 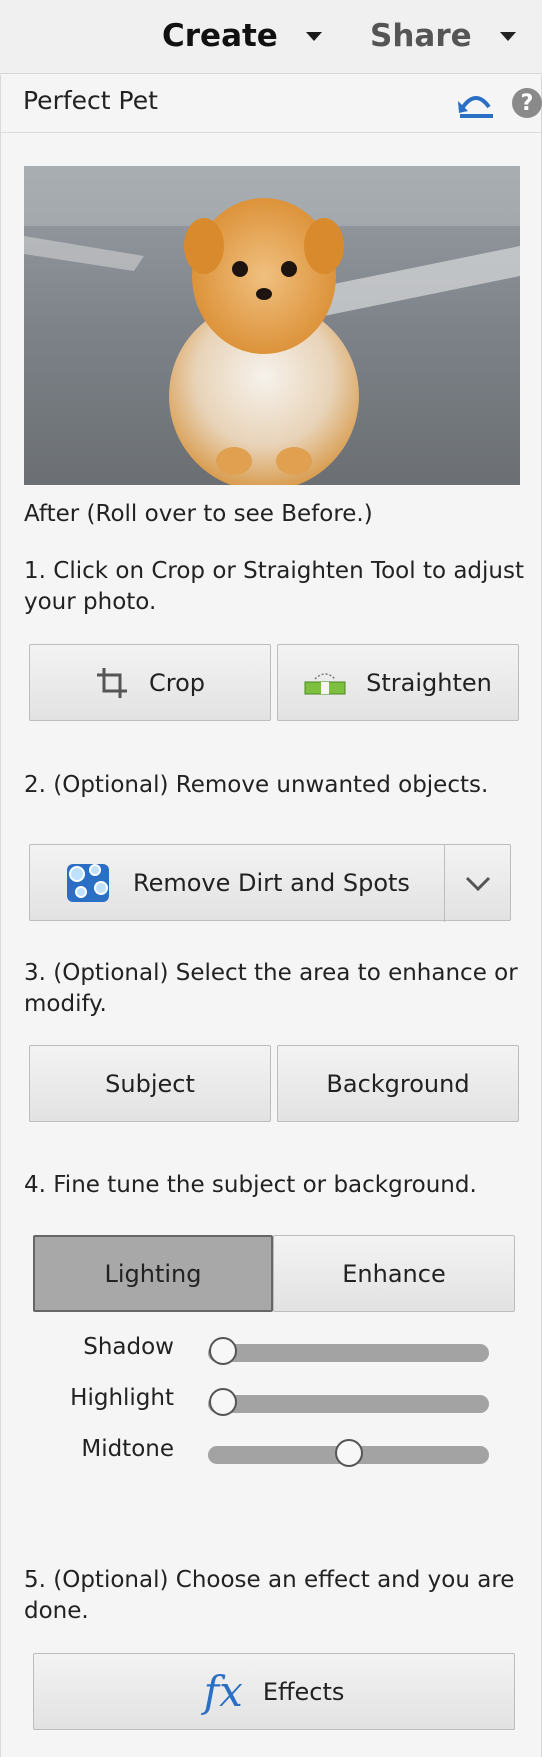 I want to click on subject-button: Subject, so click(x=150, y=1083).